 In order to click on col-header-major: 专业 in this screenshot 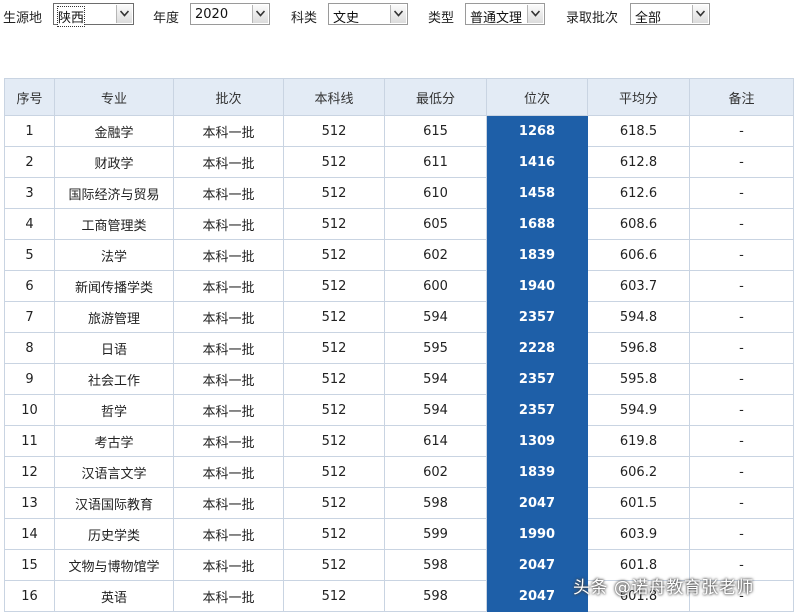, I will do `click(114, 97)`.